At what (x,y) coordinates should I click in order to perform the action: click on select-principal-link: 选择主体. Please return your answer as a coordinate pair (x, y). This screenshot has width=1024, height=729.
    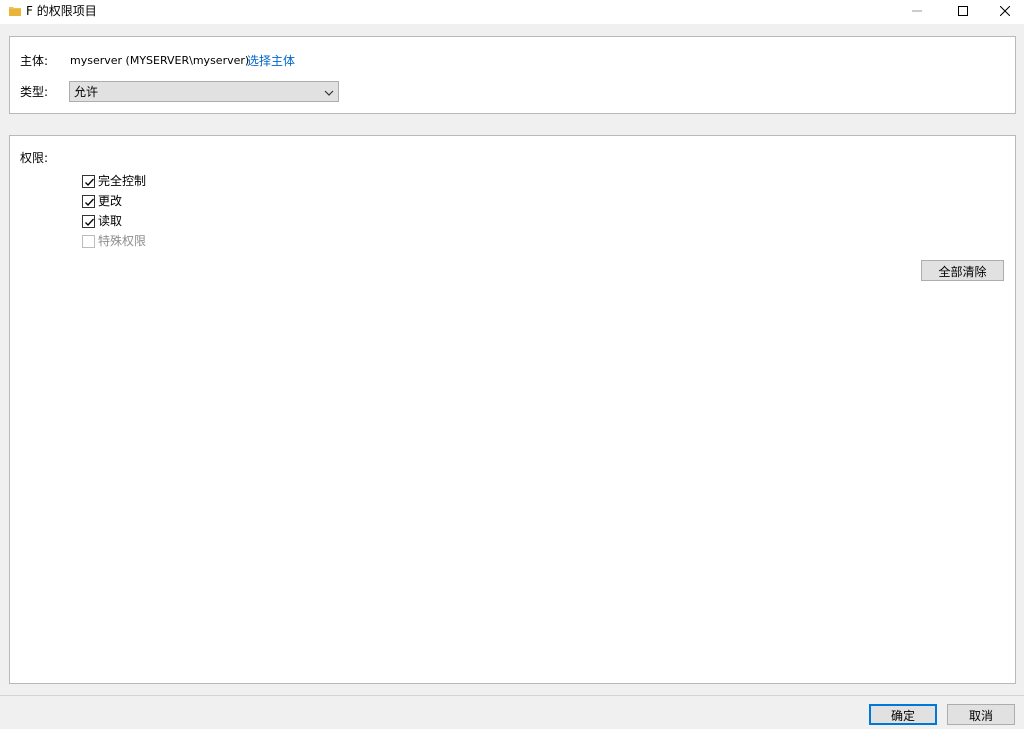
    Looking at the image, I should click on (271, 61).